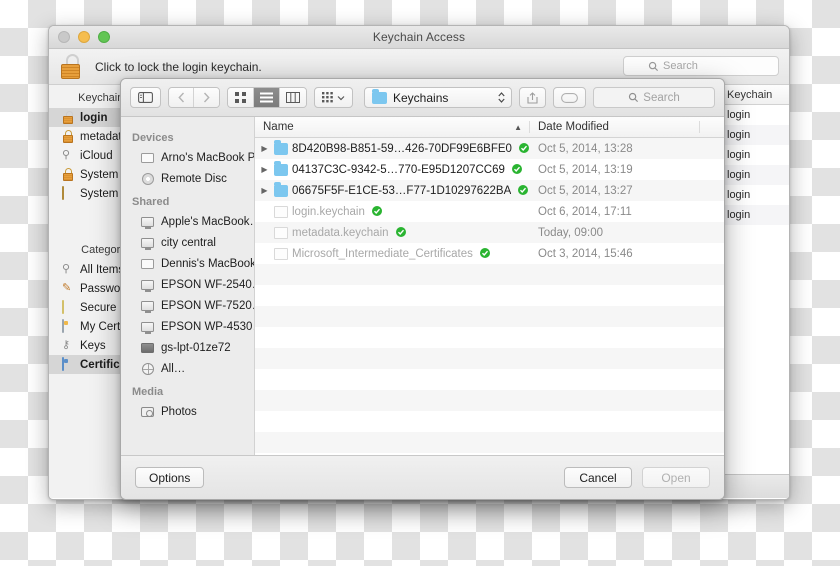  Describe the element at coordinates (99, 174) in the screenshot. I see `sidebar-item-label: System` at that location.